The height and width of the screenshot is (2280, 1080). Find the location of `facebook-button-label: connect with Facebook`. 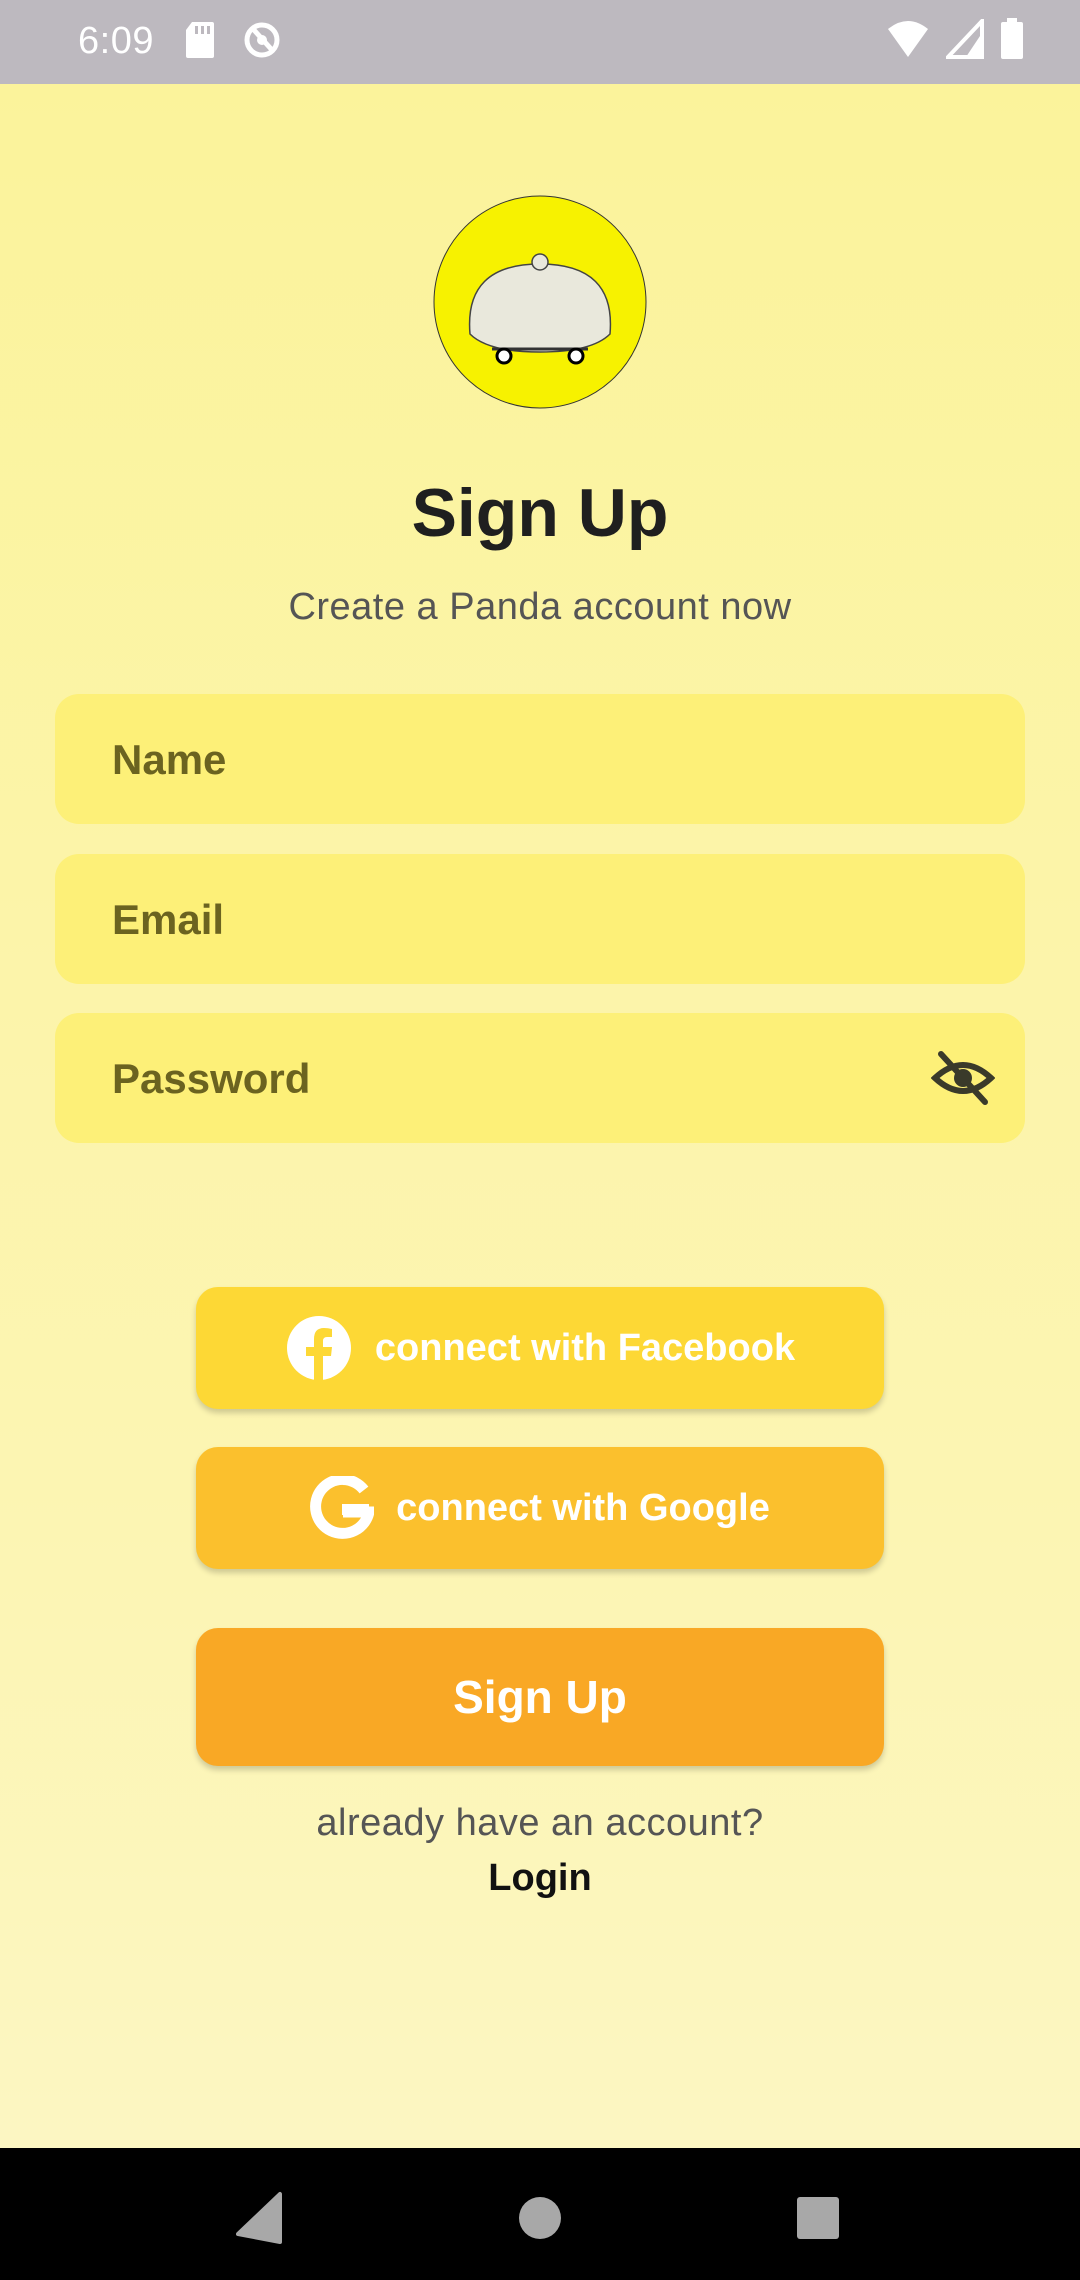

facebook-button-label: connect with Facebook is located at coordinates (585, 1347).